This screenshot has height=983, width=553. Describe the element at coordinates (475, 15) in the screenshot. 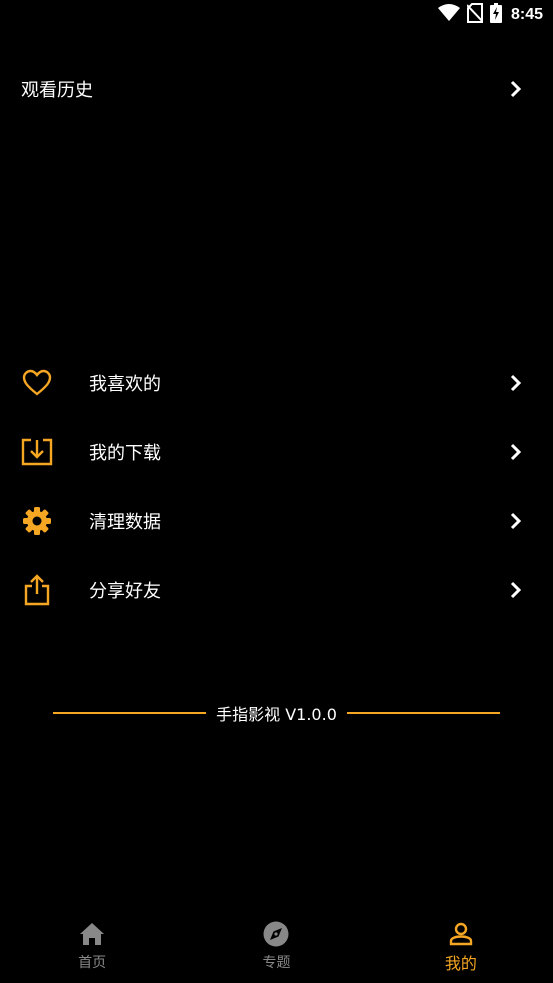

I see `no-sim-icon` at that location.